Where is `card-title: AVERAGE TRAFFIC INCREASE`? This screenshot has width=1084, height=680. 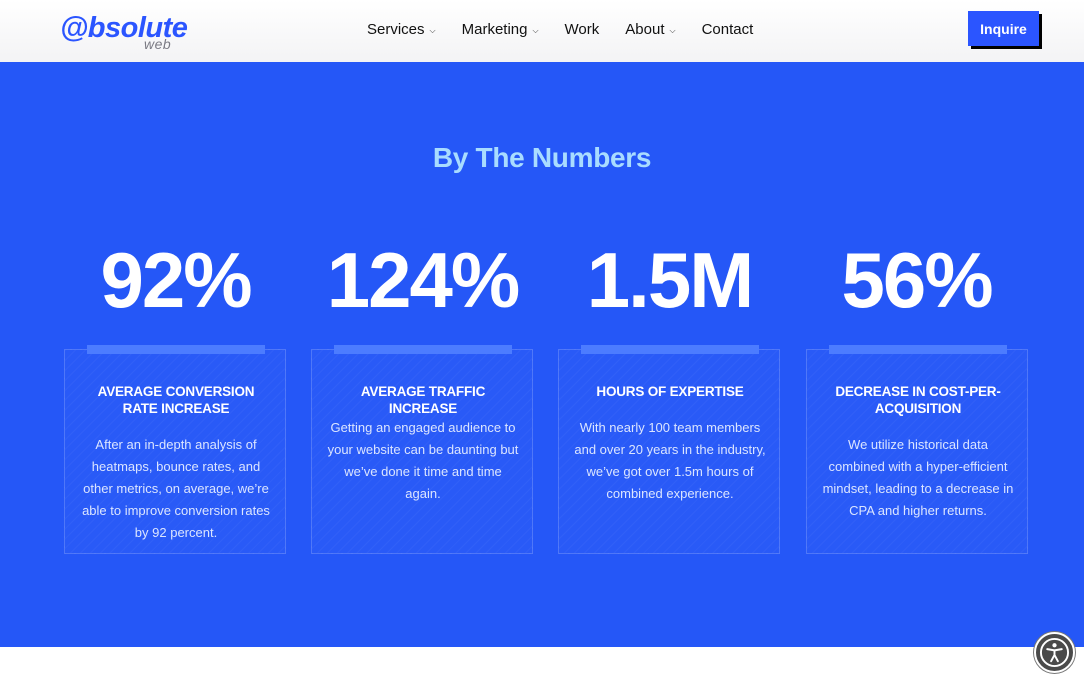
card-title: AVERAGE TRAFFIC INCREASE is located at coordinates (423, 400).